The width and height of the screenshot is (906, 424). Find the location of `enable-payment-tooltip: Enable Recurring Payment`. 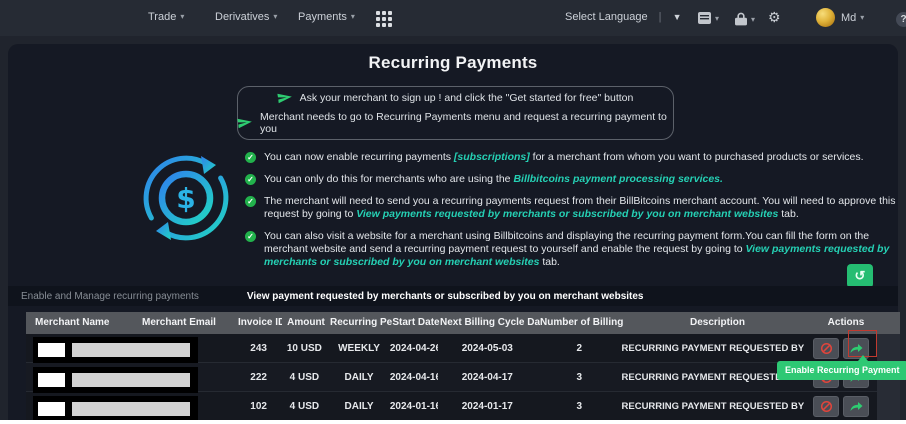

enable-payment-tooltip: Enable Recurring Payment is located at coordinates (841, 370).